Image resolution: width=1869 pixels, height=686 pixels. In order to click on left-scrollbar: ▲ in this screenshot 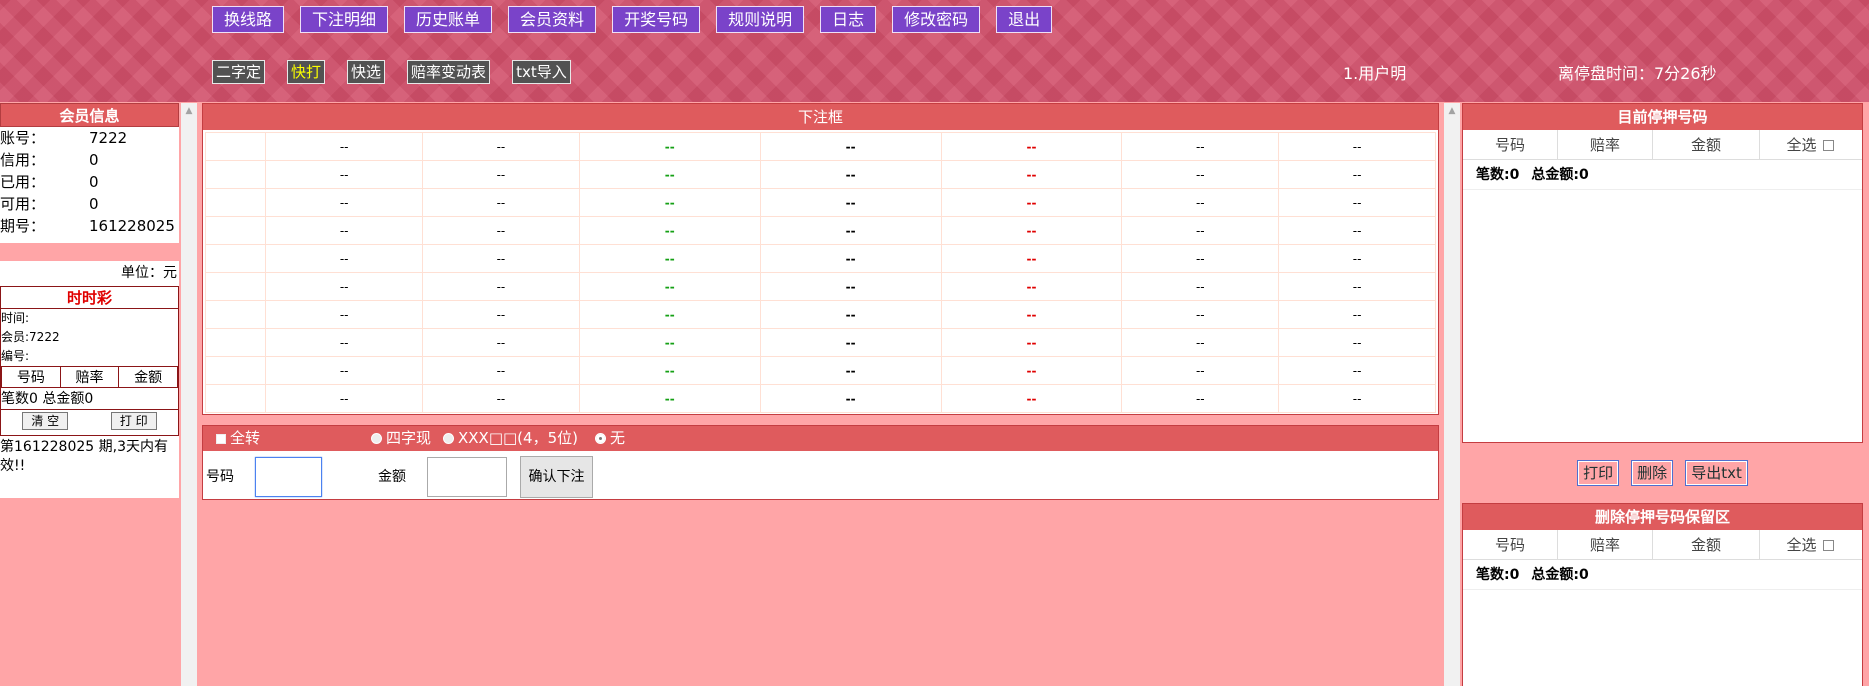, I will do `click(189, 394)`.